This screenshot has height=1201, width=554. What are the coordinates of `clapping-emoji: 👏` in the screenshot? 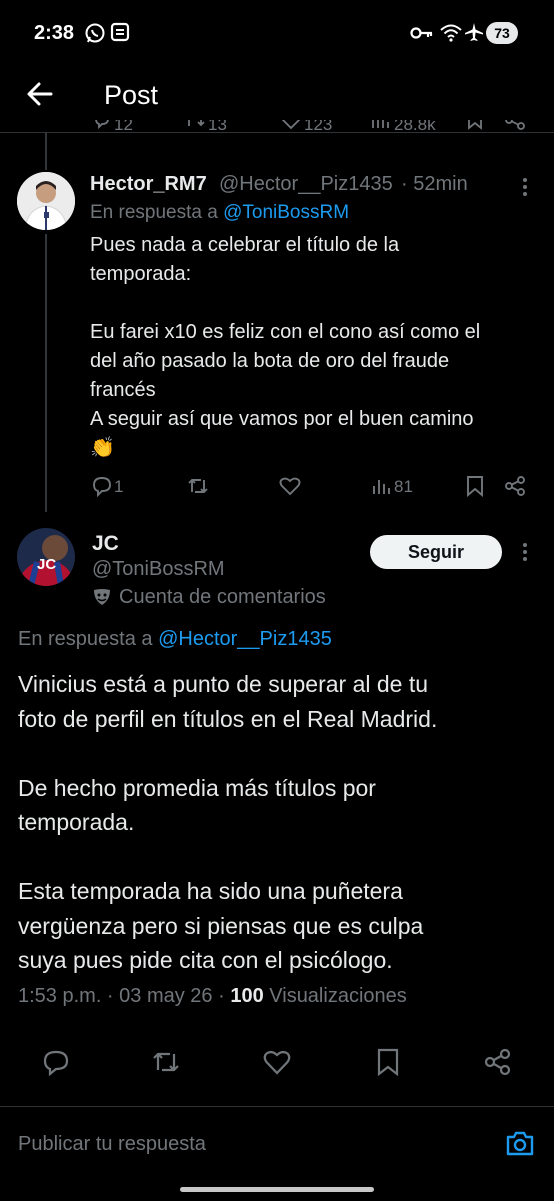 It's located at (102, 448).